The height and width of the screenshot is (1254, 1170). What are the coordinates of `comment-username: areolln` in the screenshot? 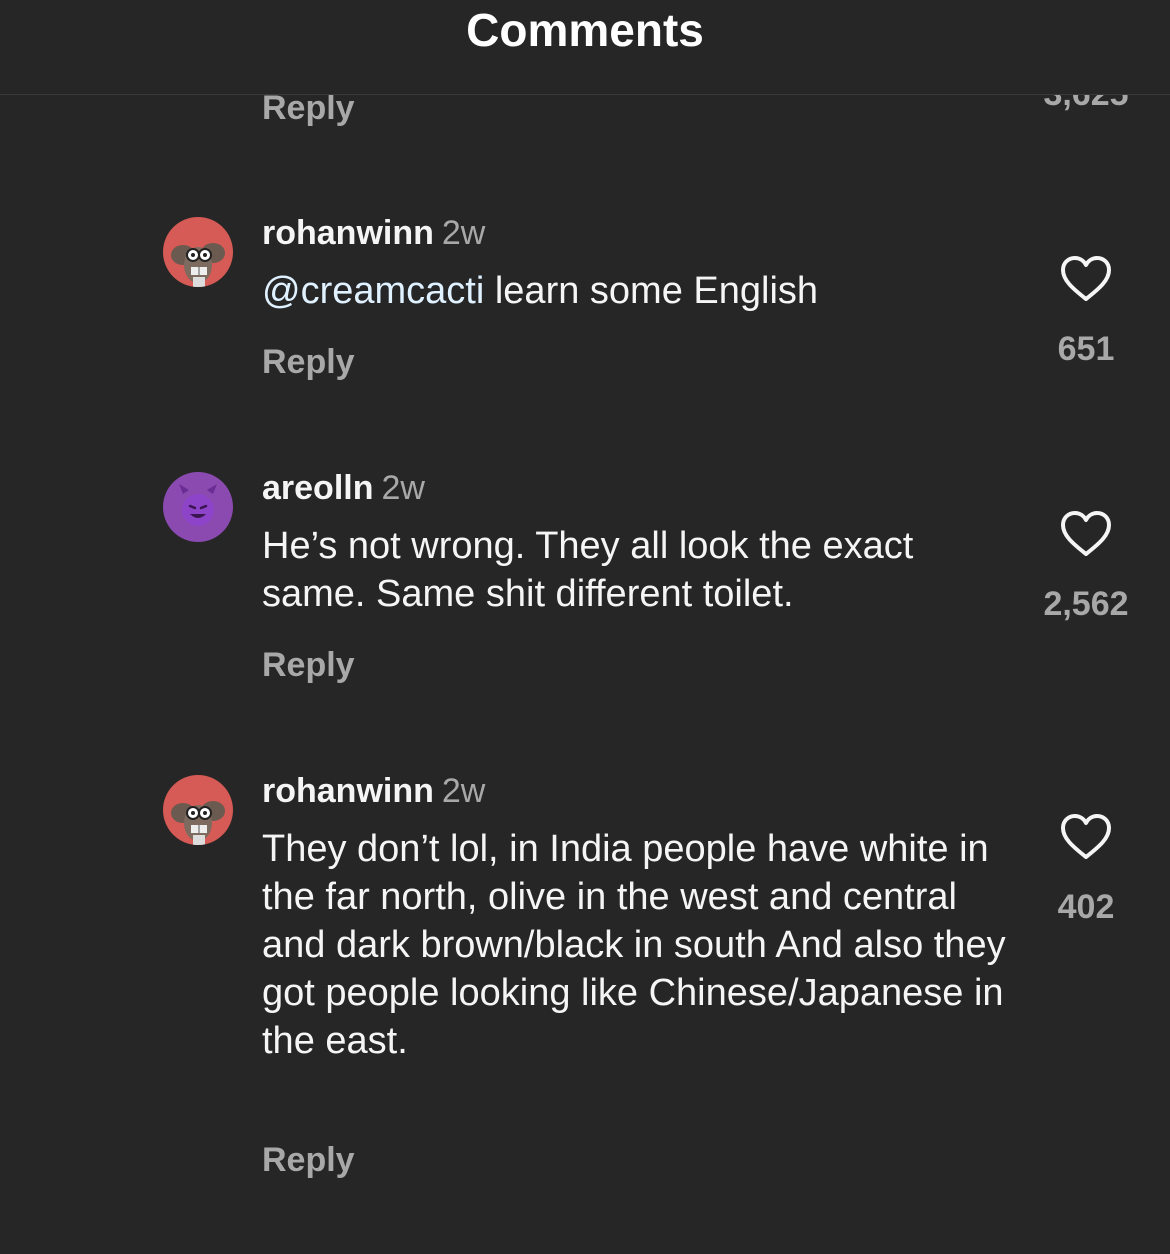 It's located at (317, 488).